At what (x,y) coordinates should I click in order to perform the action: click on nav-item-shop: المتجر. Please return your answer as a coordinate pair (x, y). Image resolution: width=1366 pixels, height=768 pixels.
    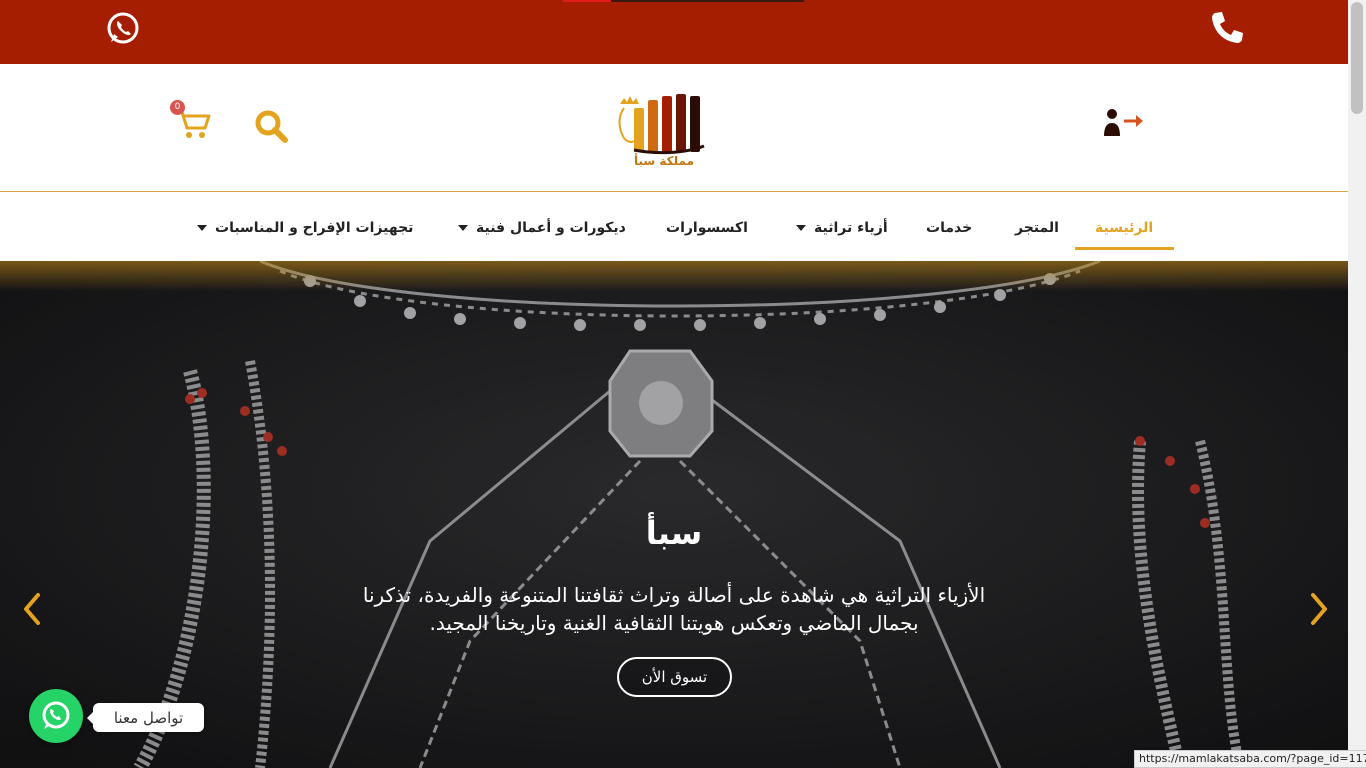
    Looking at the image, I should click on (1037, 228).